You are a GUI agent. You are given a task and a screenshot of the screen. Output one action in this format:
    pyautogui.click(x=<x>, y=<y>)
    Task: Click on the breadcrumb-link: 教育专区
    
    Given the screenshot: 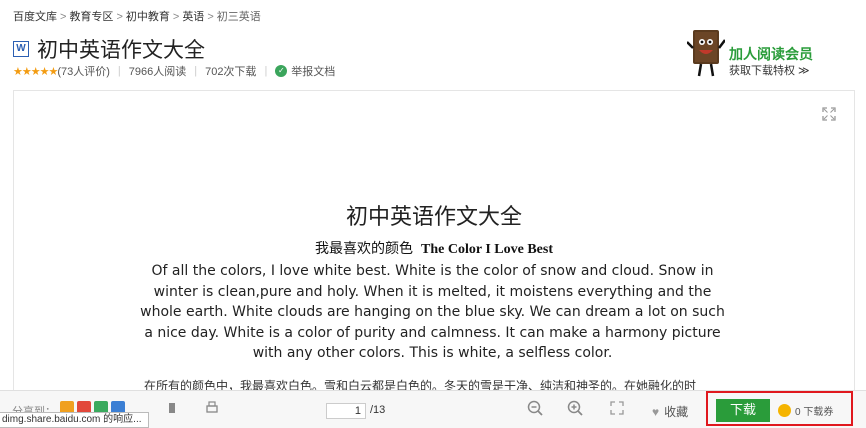 What is the action you would take?
    pyautogui.click(x=91, y=17)
    